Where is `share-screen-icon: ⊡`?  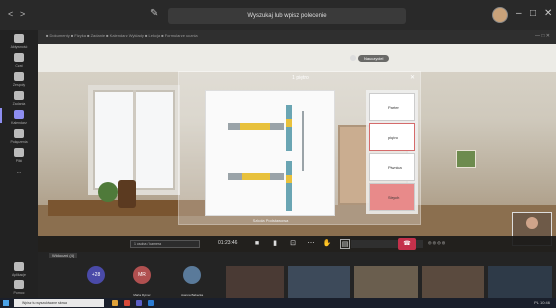 share-screen-icon: ⊡ is located at coordinates (293, 244).